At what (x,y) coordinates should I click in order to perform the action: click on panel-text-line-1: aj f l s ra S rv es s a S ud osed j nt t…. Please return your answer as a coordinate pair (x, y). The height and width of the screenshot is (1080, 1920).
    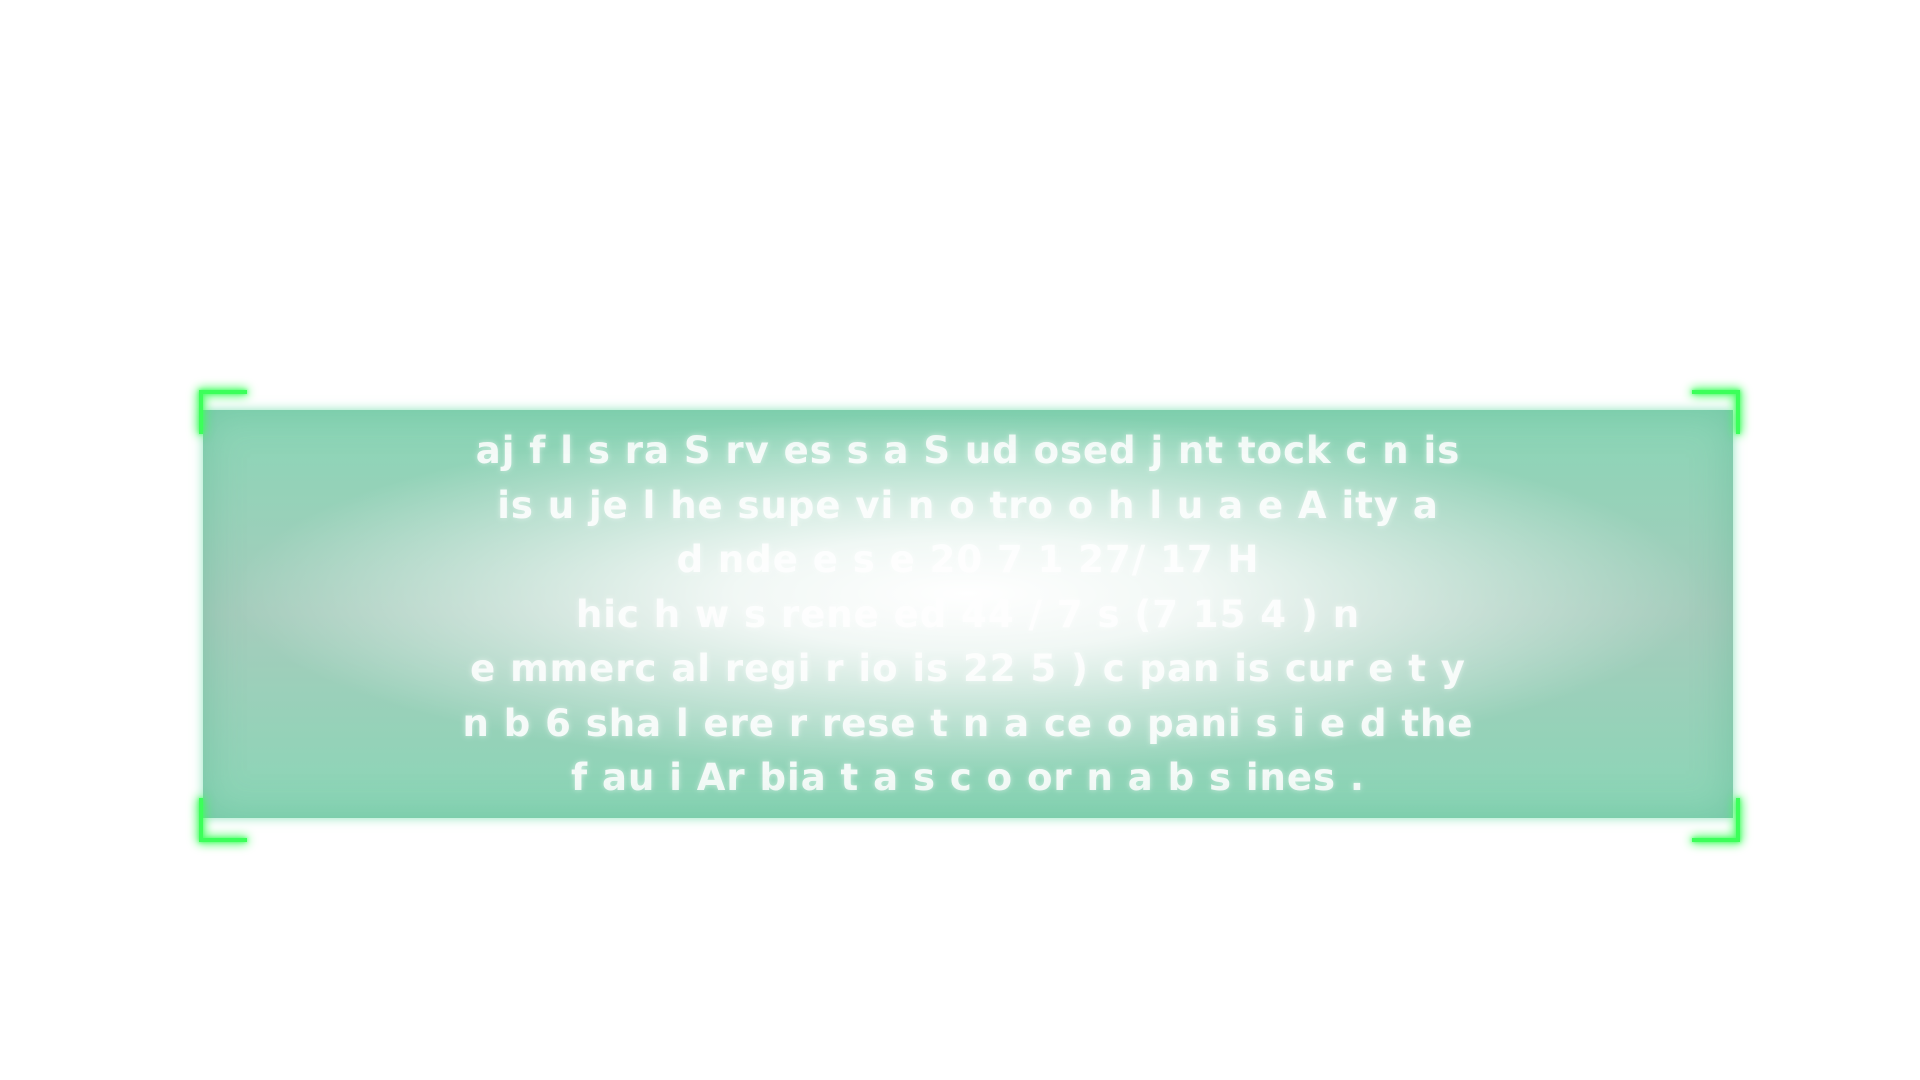
    Looking at the image, I should click on (968, 450).